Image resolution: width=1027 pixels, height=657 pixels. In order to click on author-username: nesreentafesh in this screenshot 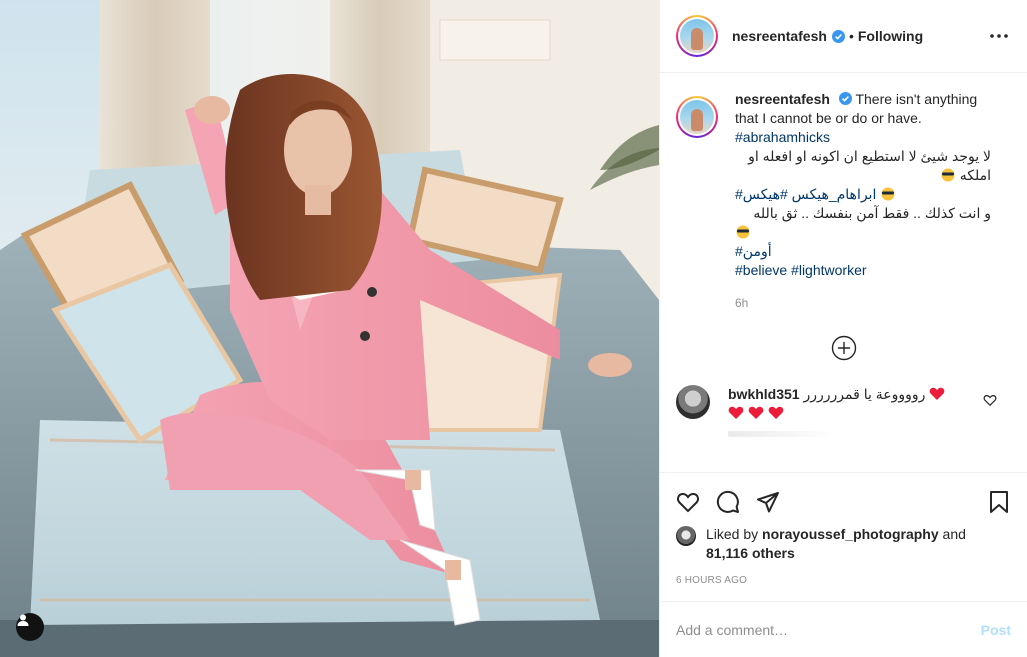, I will do `click(779, 36)`.